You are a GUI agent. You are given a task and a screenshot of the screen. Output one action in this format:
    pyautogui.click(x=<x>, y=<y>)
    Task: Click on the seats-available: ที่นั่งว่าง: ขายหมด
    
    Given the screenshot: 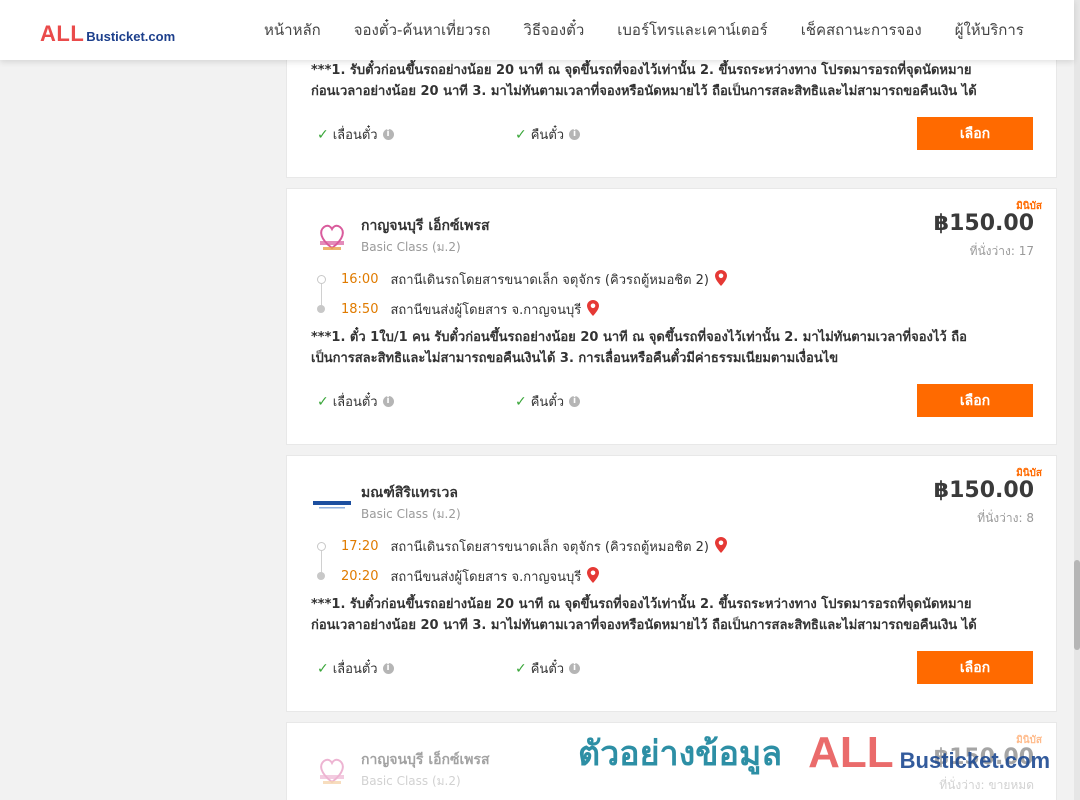 What is the action you would take?
    pyautogui.click(x=986, y=785)
    